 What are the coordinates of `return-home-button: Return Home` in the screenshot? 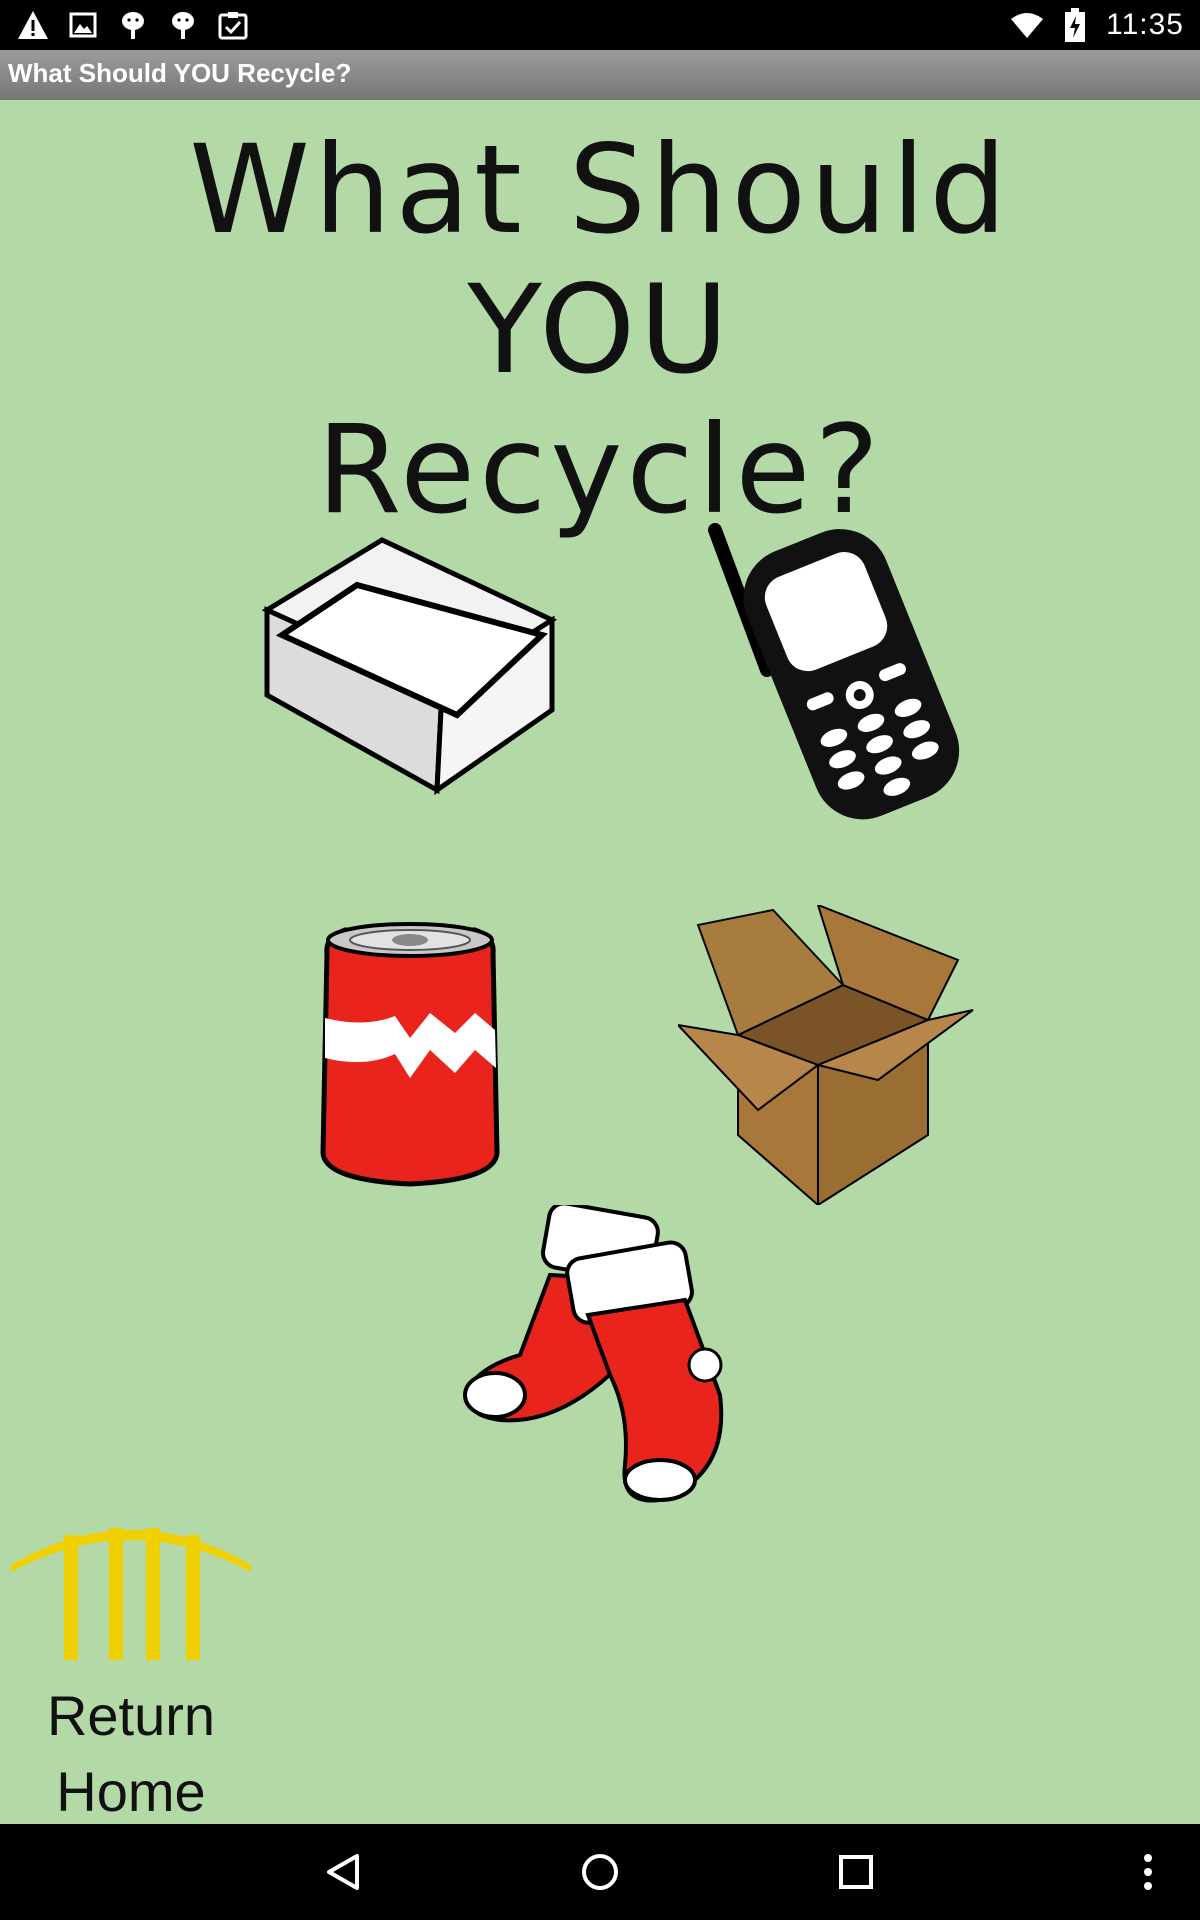 It's located at (131, 1671).